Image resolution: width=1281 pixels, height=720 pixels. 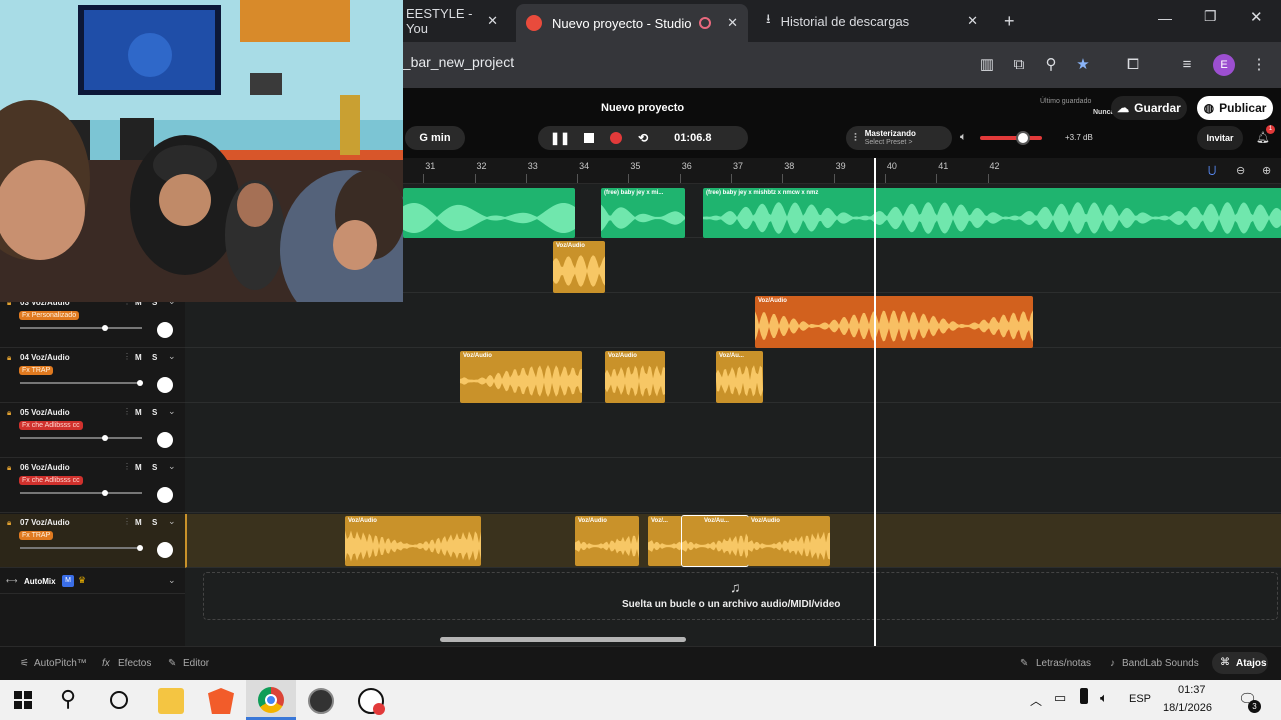 What do you see at coordinates (371, 701) in the screenshot?
I see `obs-icon` at bounding box center [371, 701].